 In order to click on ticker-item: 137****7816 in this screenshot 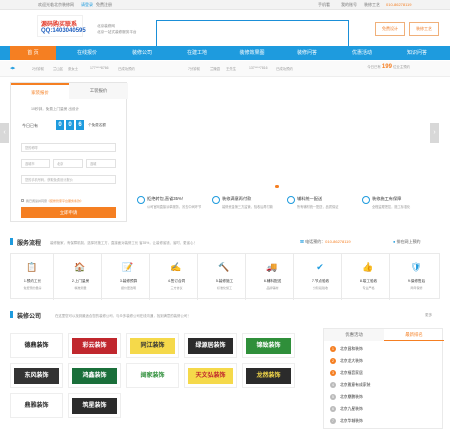, I will do `click(258, 68)`.